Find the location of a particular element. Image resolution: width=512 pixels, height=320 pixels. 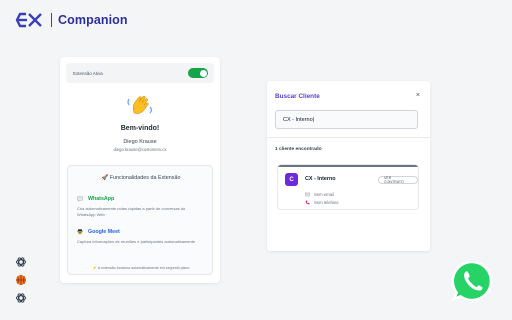

feature-name: Google Meet is located at coordinates (104, 232).